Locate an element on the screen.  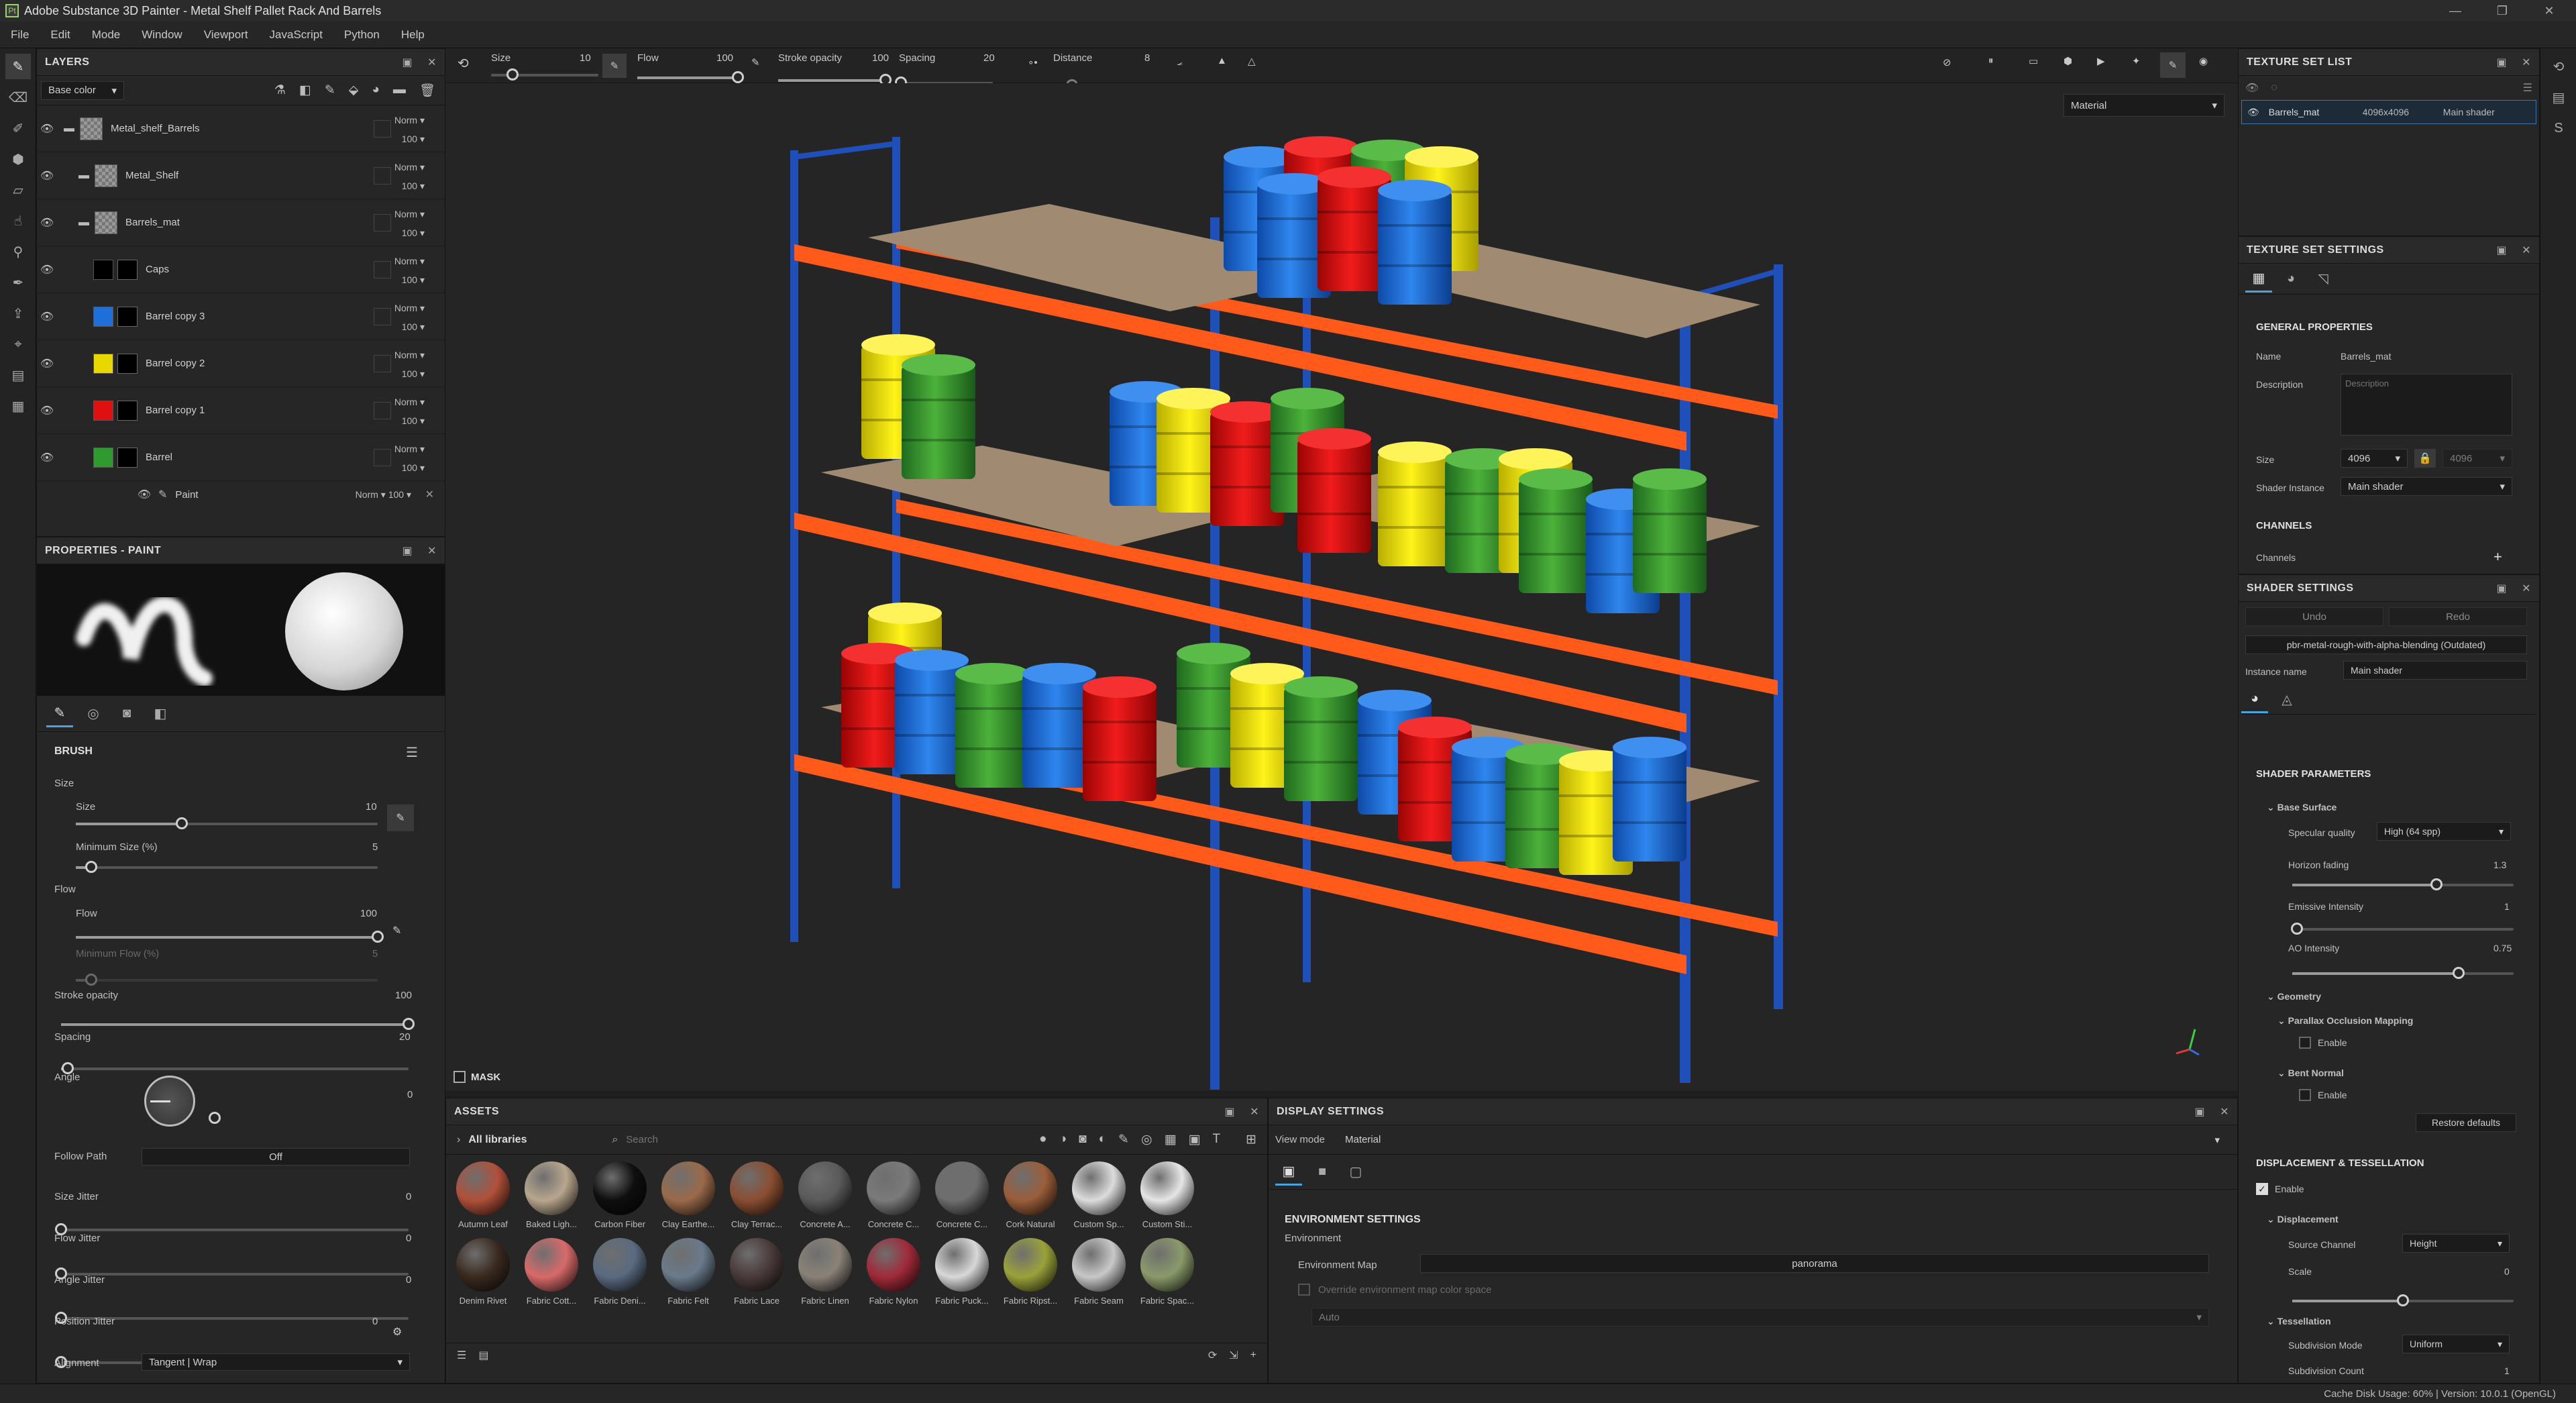
layer-row: 👁 Barrel copy 2 Norm ▾ 100 ▾ is located at coordinates (241, 363).